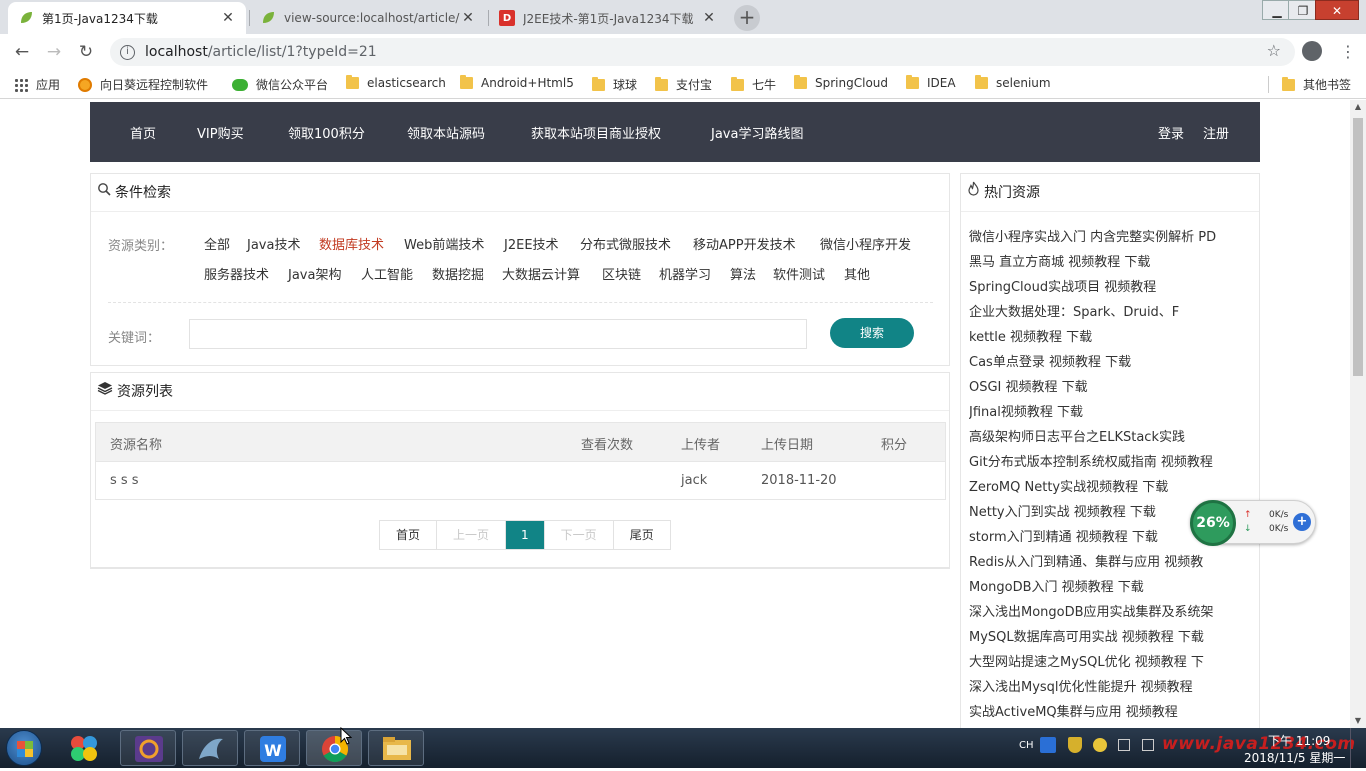 The width and height of the screenshot is (1366, 771). What do you see at coordinates (1114, 435) in the screenshot?
I see `hot-item: 高级架构师日志平台之ELKStack实践` at bounding box center [1114, 435].